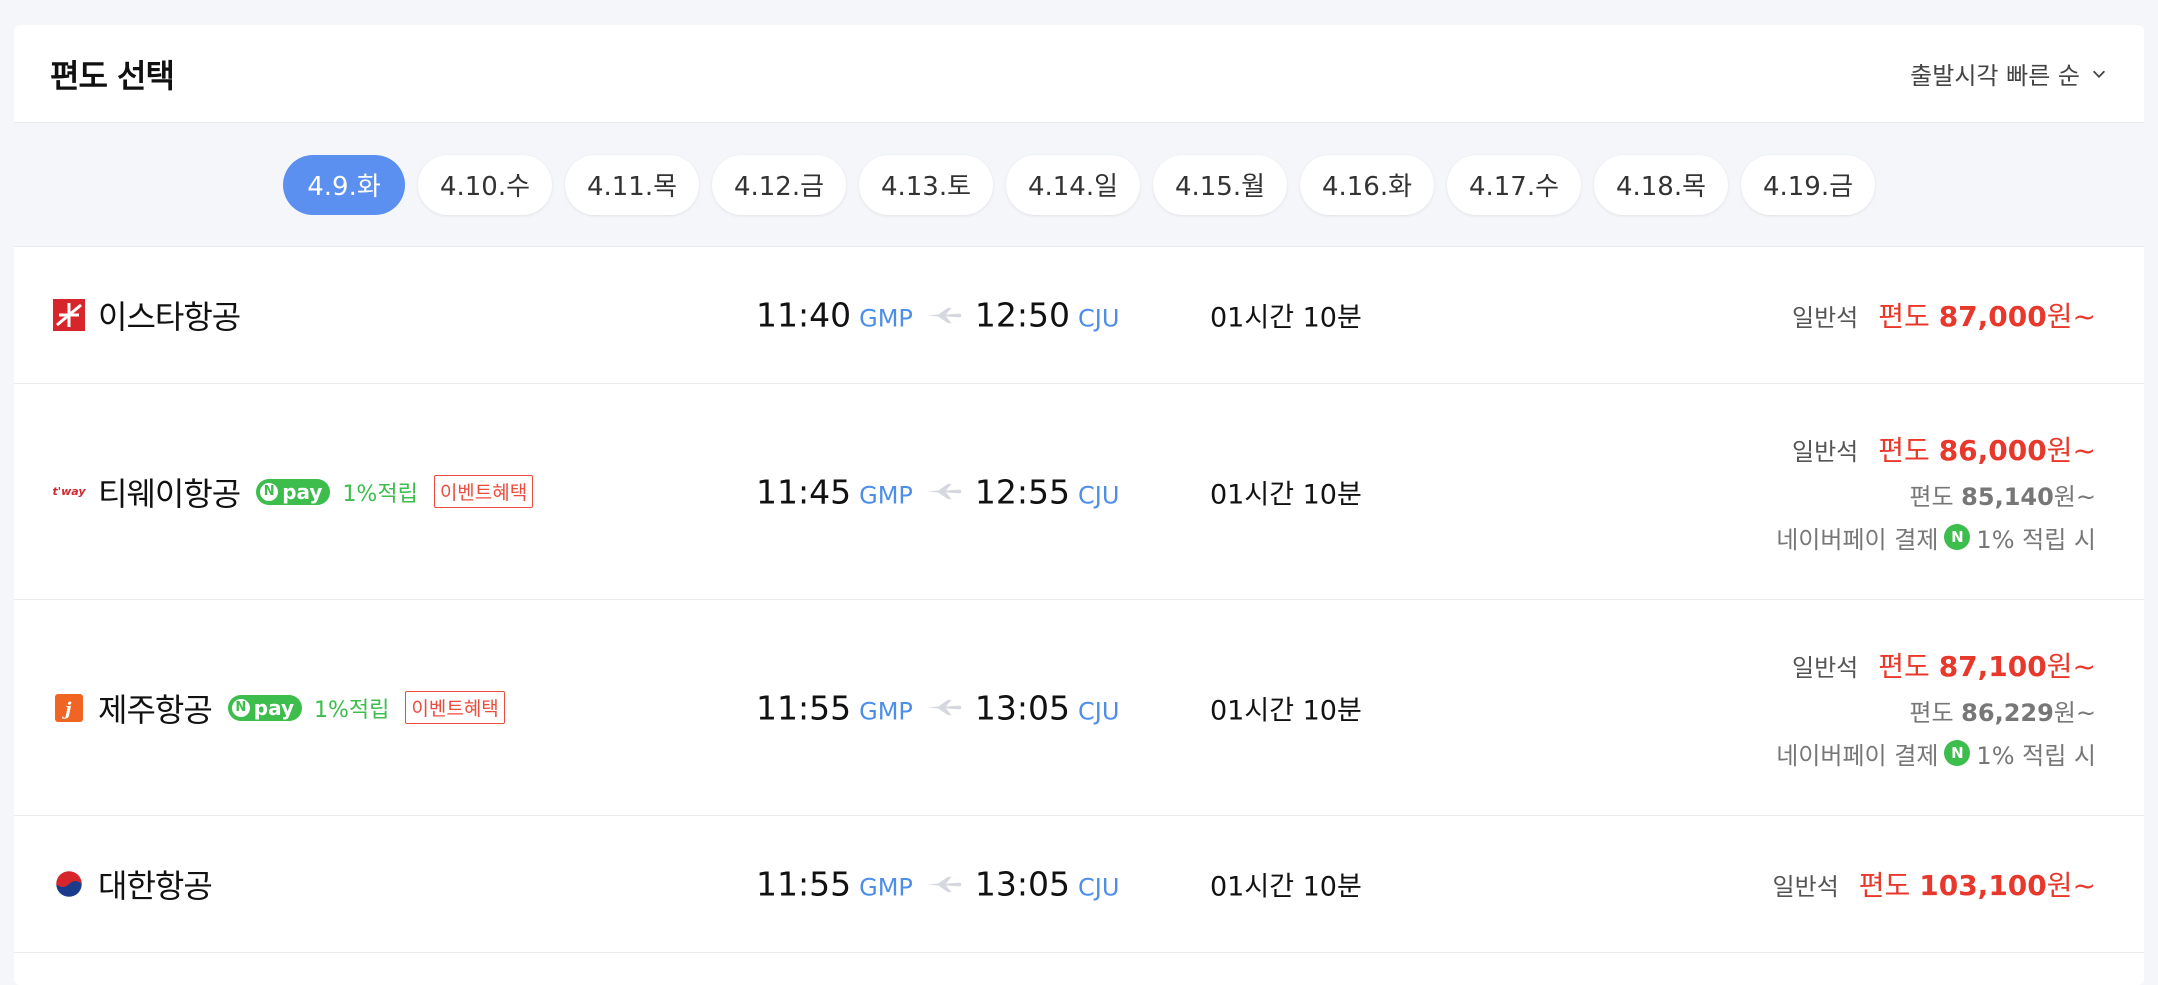 The height and width of the screenshot is (985, 2158). I want to click on price-block: 일반석 편도 87,000원~, so click(1944, 315).